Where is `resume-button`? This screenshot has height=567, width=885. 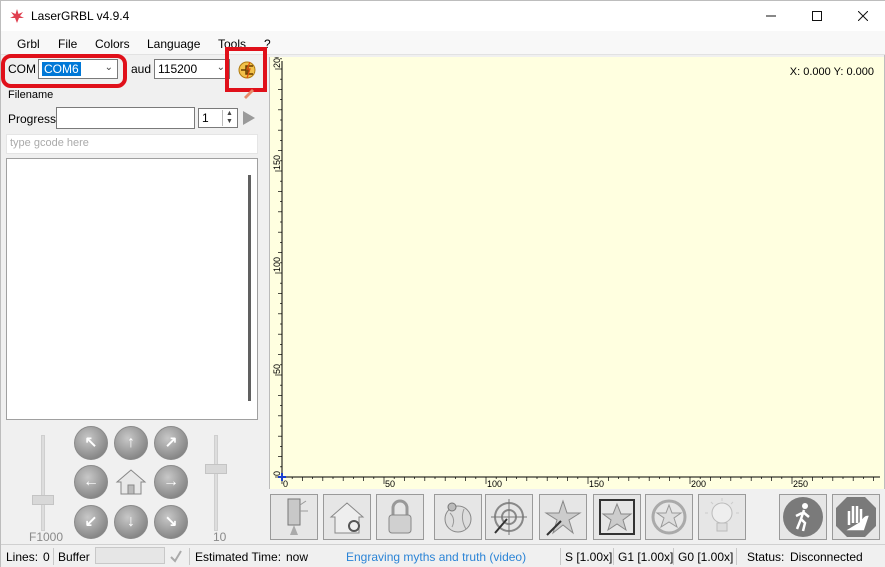
resume-button is located at coordinates (803, 517).